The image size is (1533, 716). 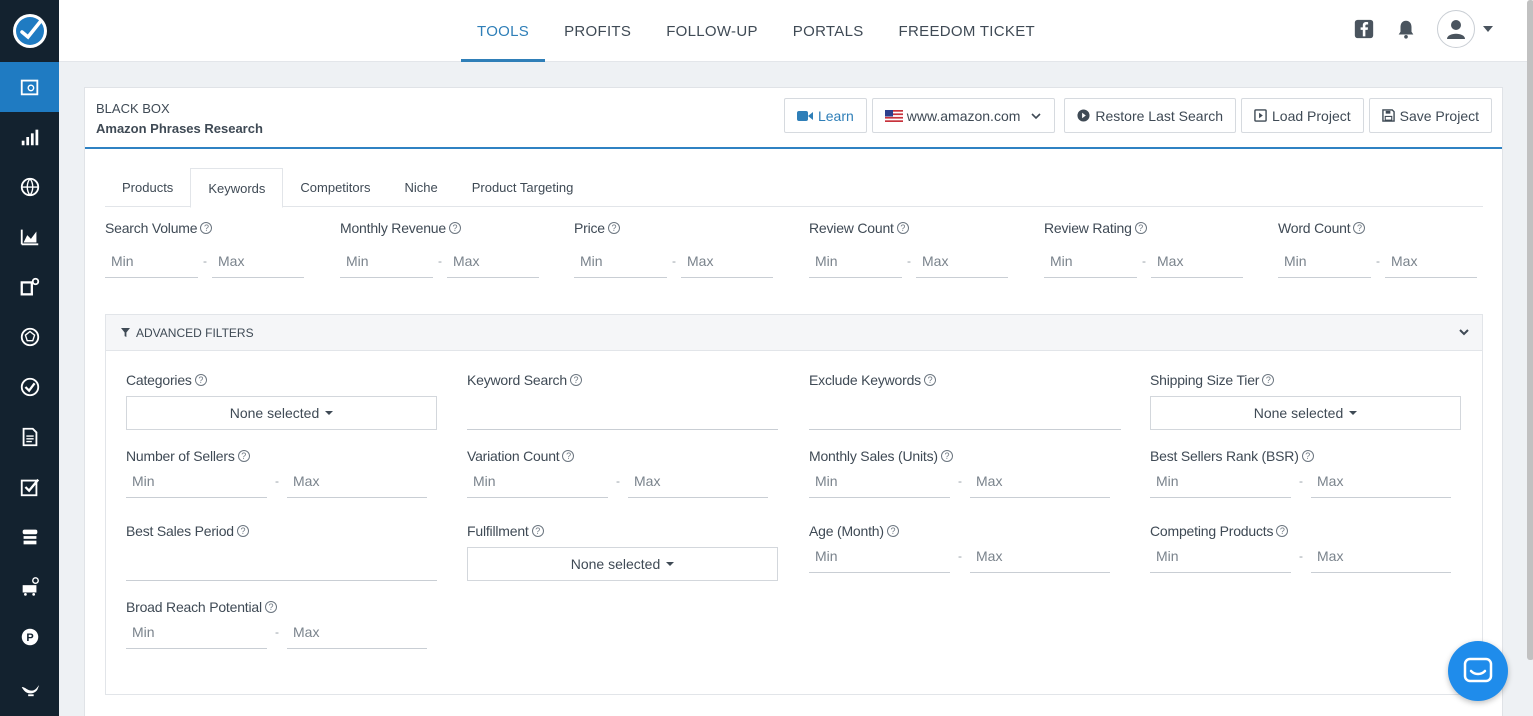 I want to click on sidebar-item-aperture, so click(x=29, y=337).